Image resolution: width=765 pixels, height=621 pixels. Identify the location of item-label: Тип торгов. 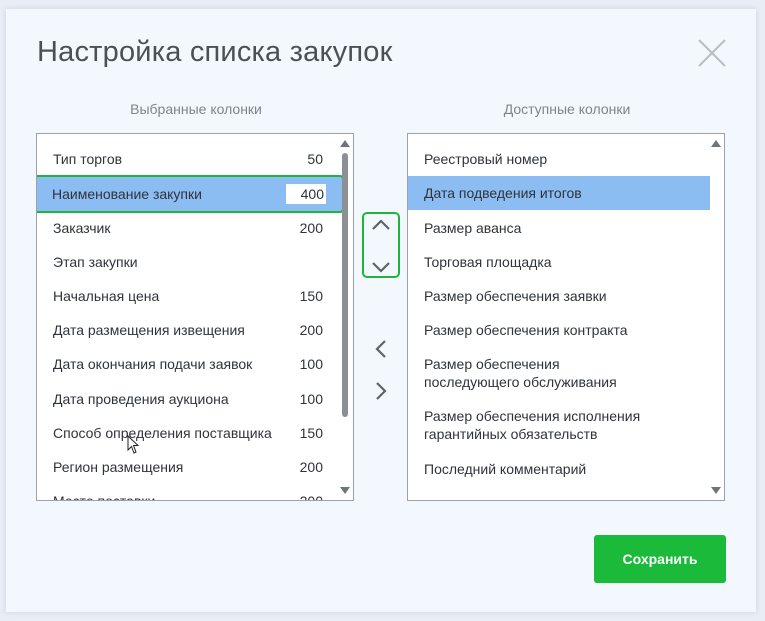
(88, 159).